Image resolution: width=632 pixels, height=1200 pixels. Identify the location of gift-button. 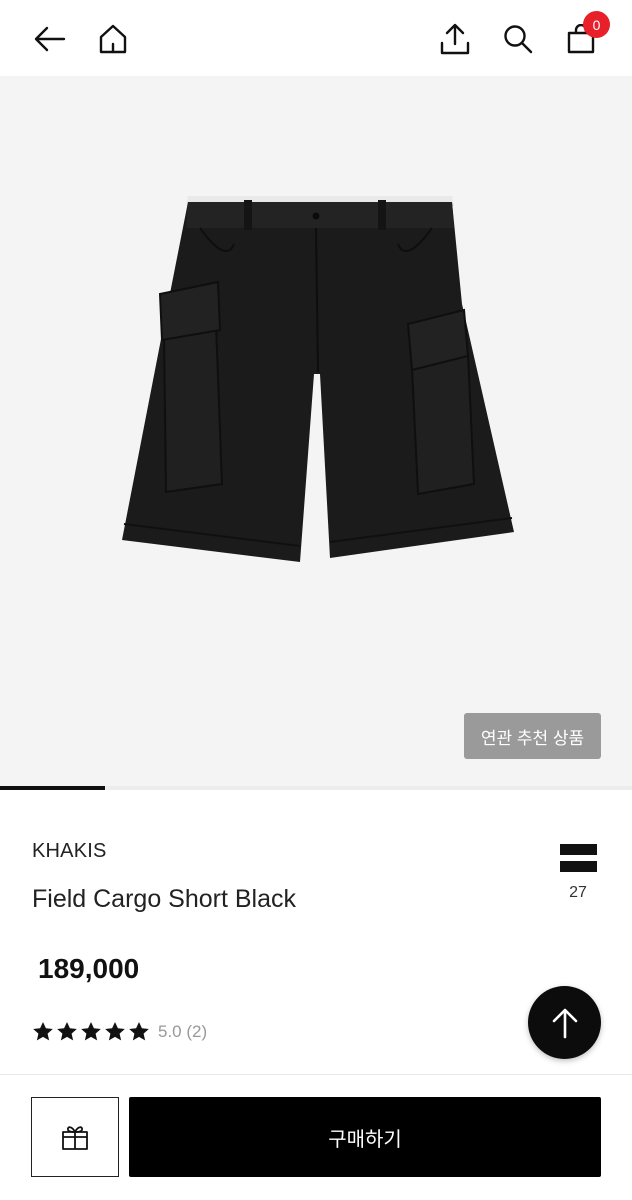
(75, 1137).